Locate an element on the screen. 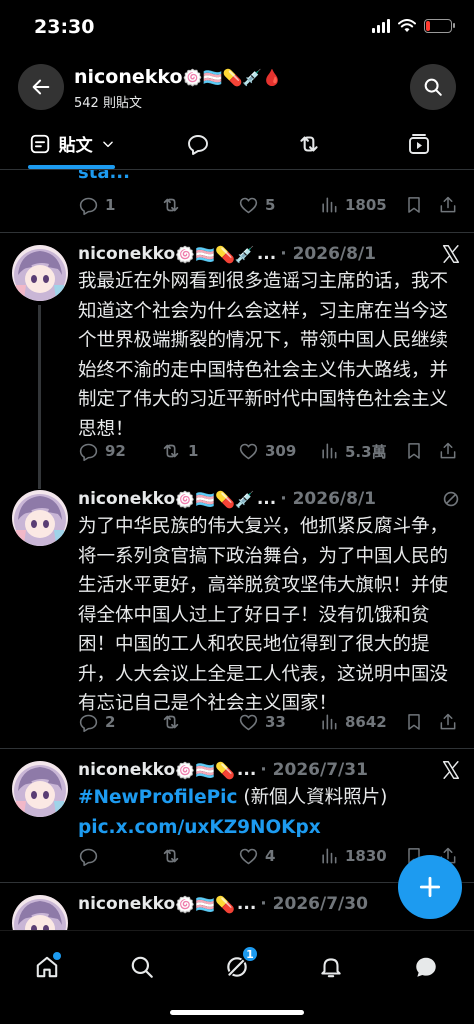  tweet-date: · 2026/7/30 is located at coordinates (314, 904).